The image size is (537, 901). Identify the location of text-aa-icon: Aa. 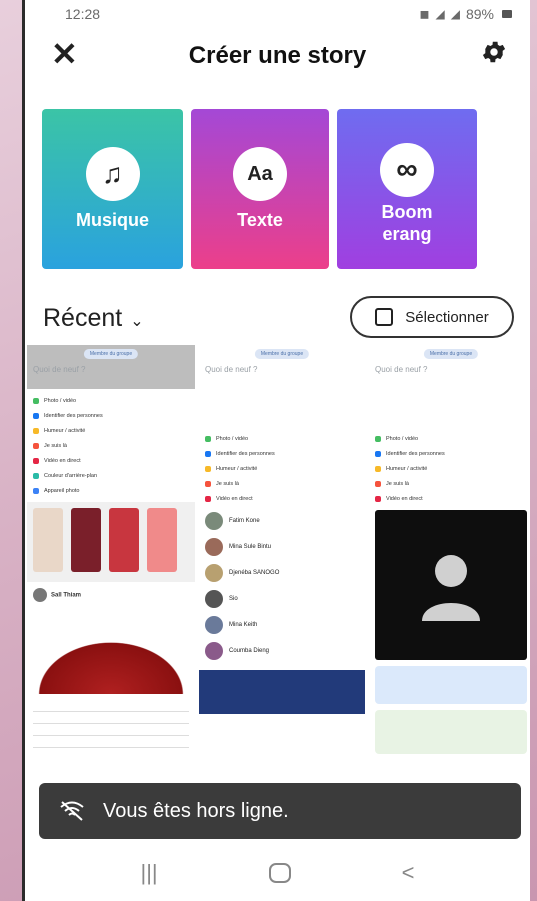
(260, 174).